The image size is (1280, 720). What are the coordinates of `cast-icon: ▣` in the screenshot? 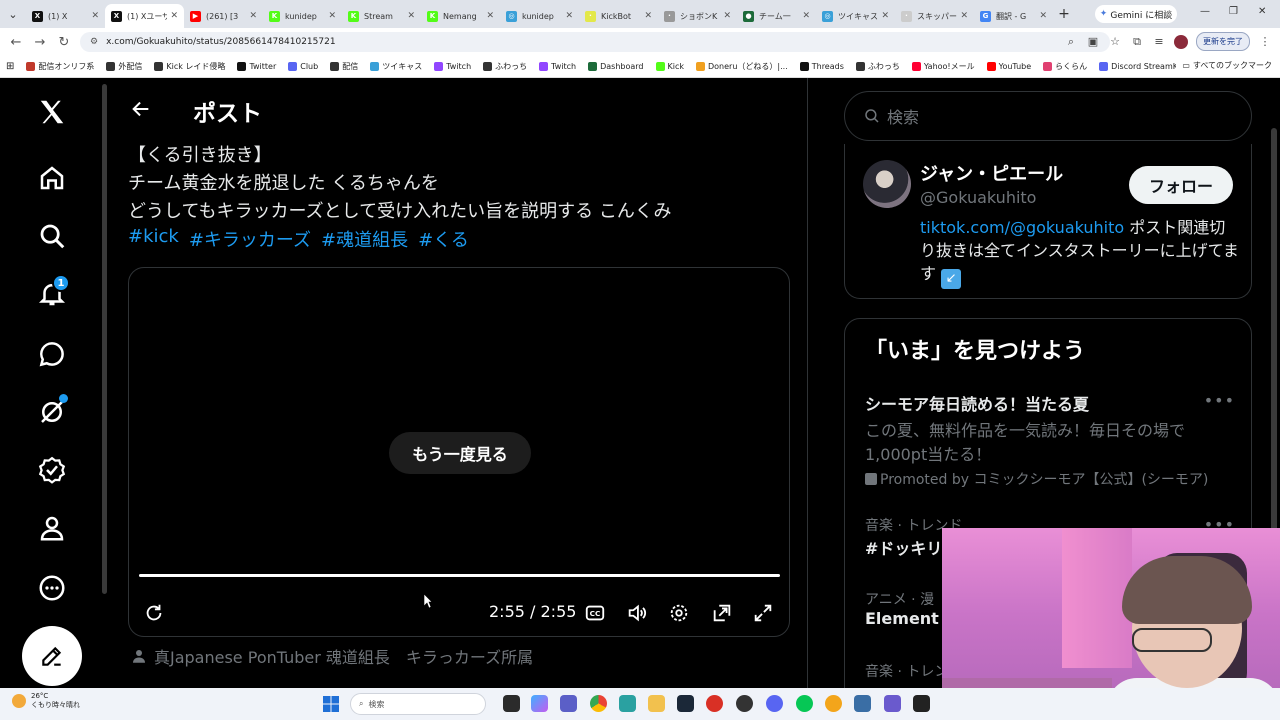 It's located at (1093, 41).